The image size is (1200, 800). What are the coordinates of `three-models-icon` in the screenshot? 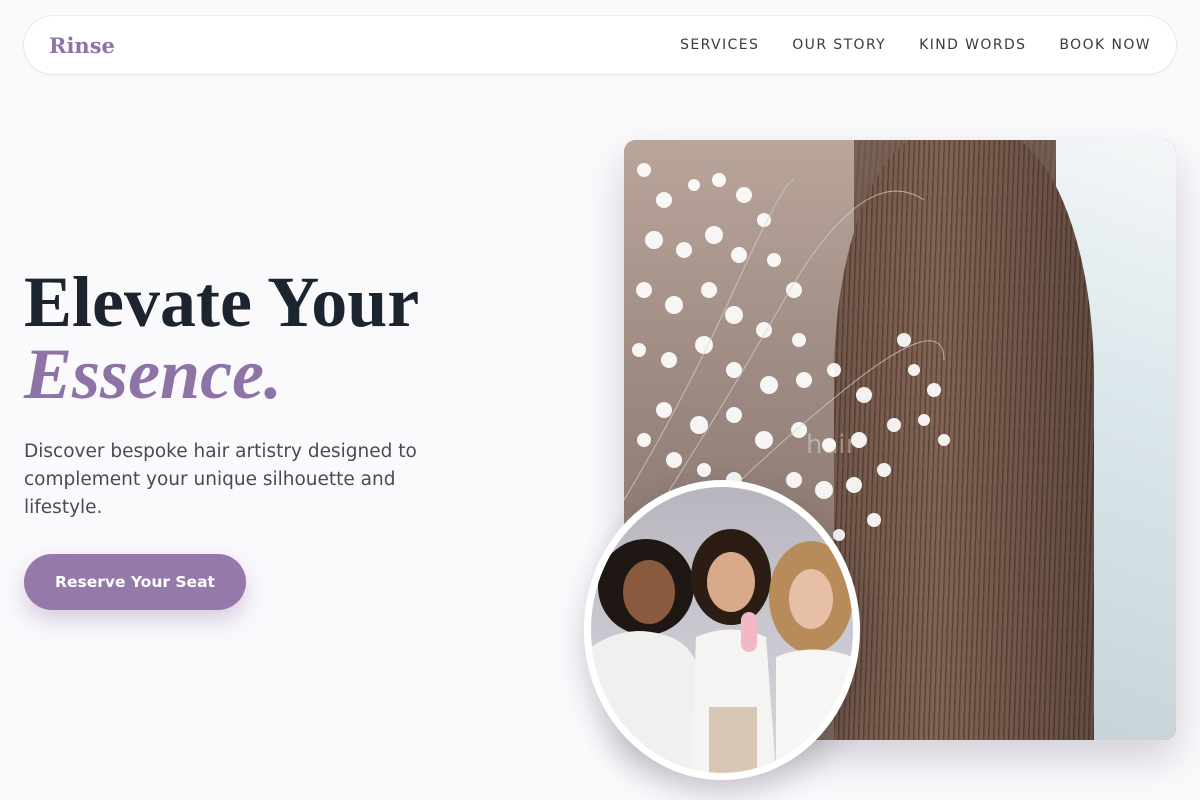 It's located at (722, 651).